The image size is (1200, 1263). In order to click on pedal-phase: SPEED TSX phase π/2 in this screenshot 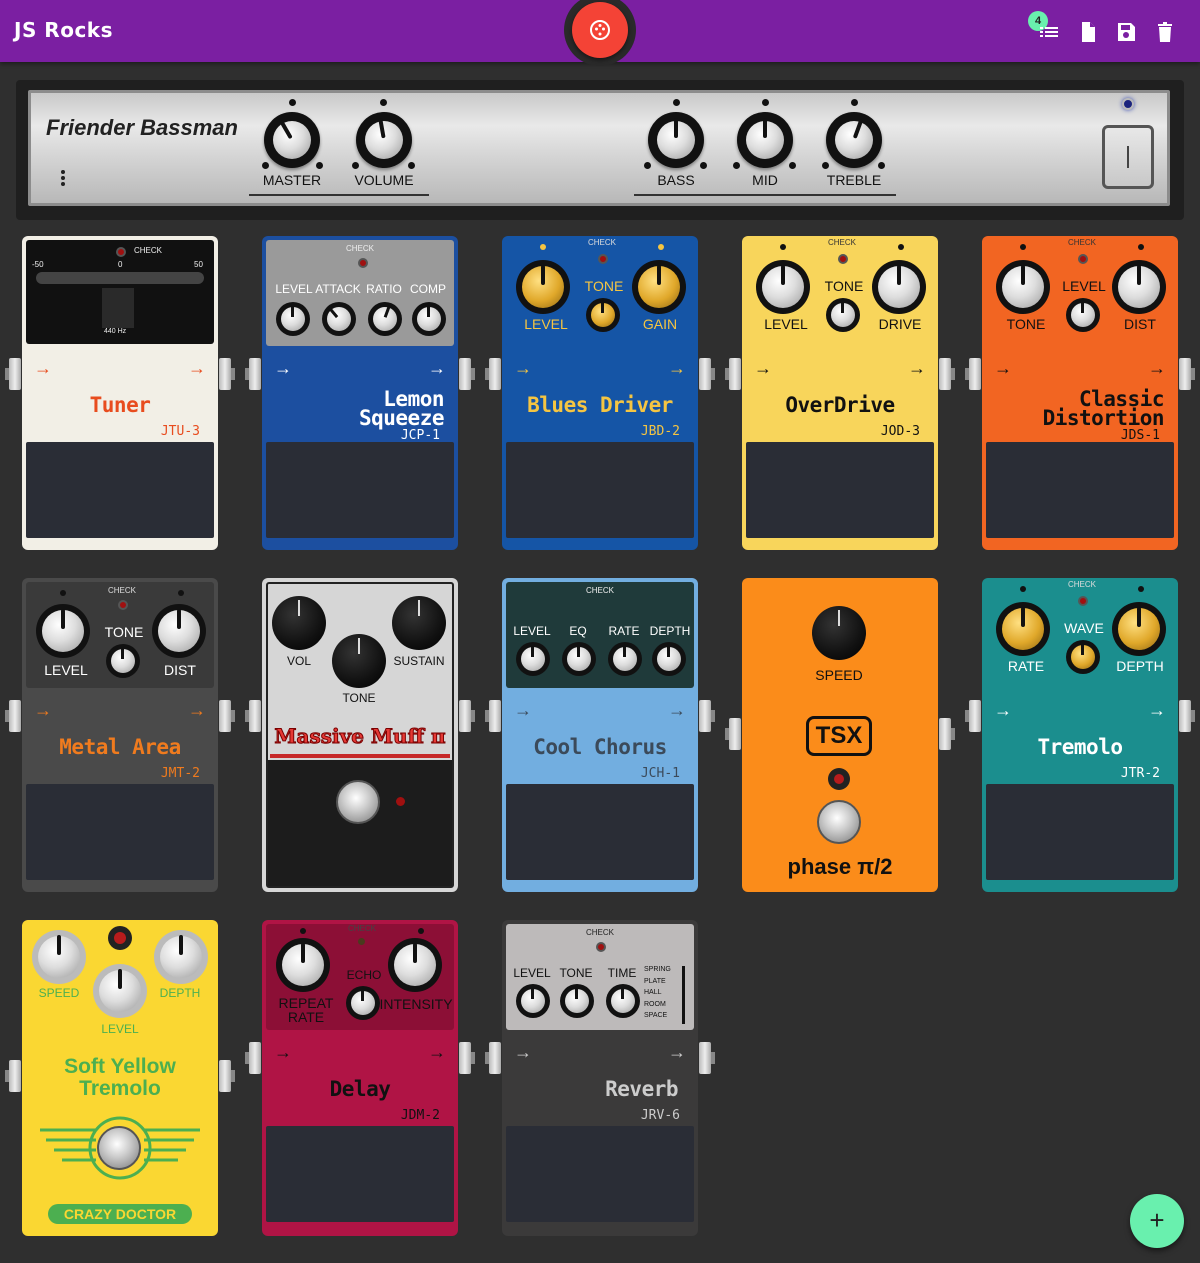, I will do `click(840, 735)`.